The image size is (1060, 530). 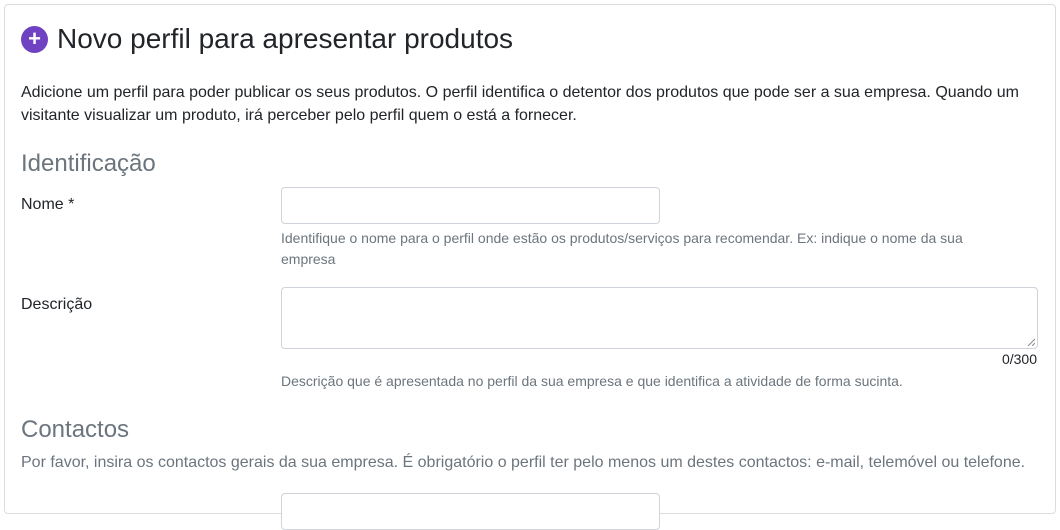 What do you see at coordinates (470, 205) in the screenshot?
I see `nome-input` at bounding box center [470, 205].